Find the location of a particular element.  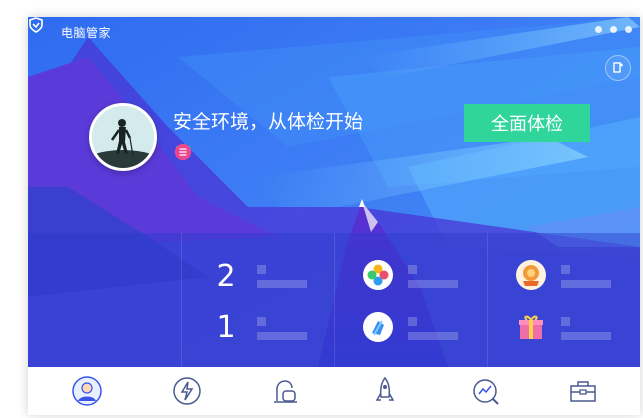

headline-text: 安全环境，从体检开始 is located at coordinates (268, 122).